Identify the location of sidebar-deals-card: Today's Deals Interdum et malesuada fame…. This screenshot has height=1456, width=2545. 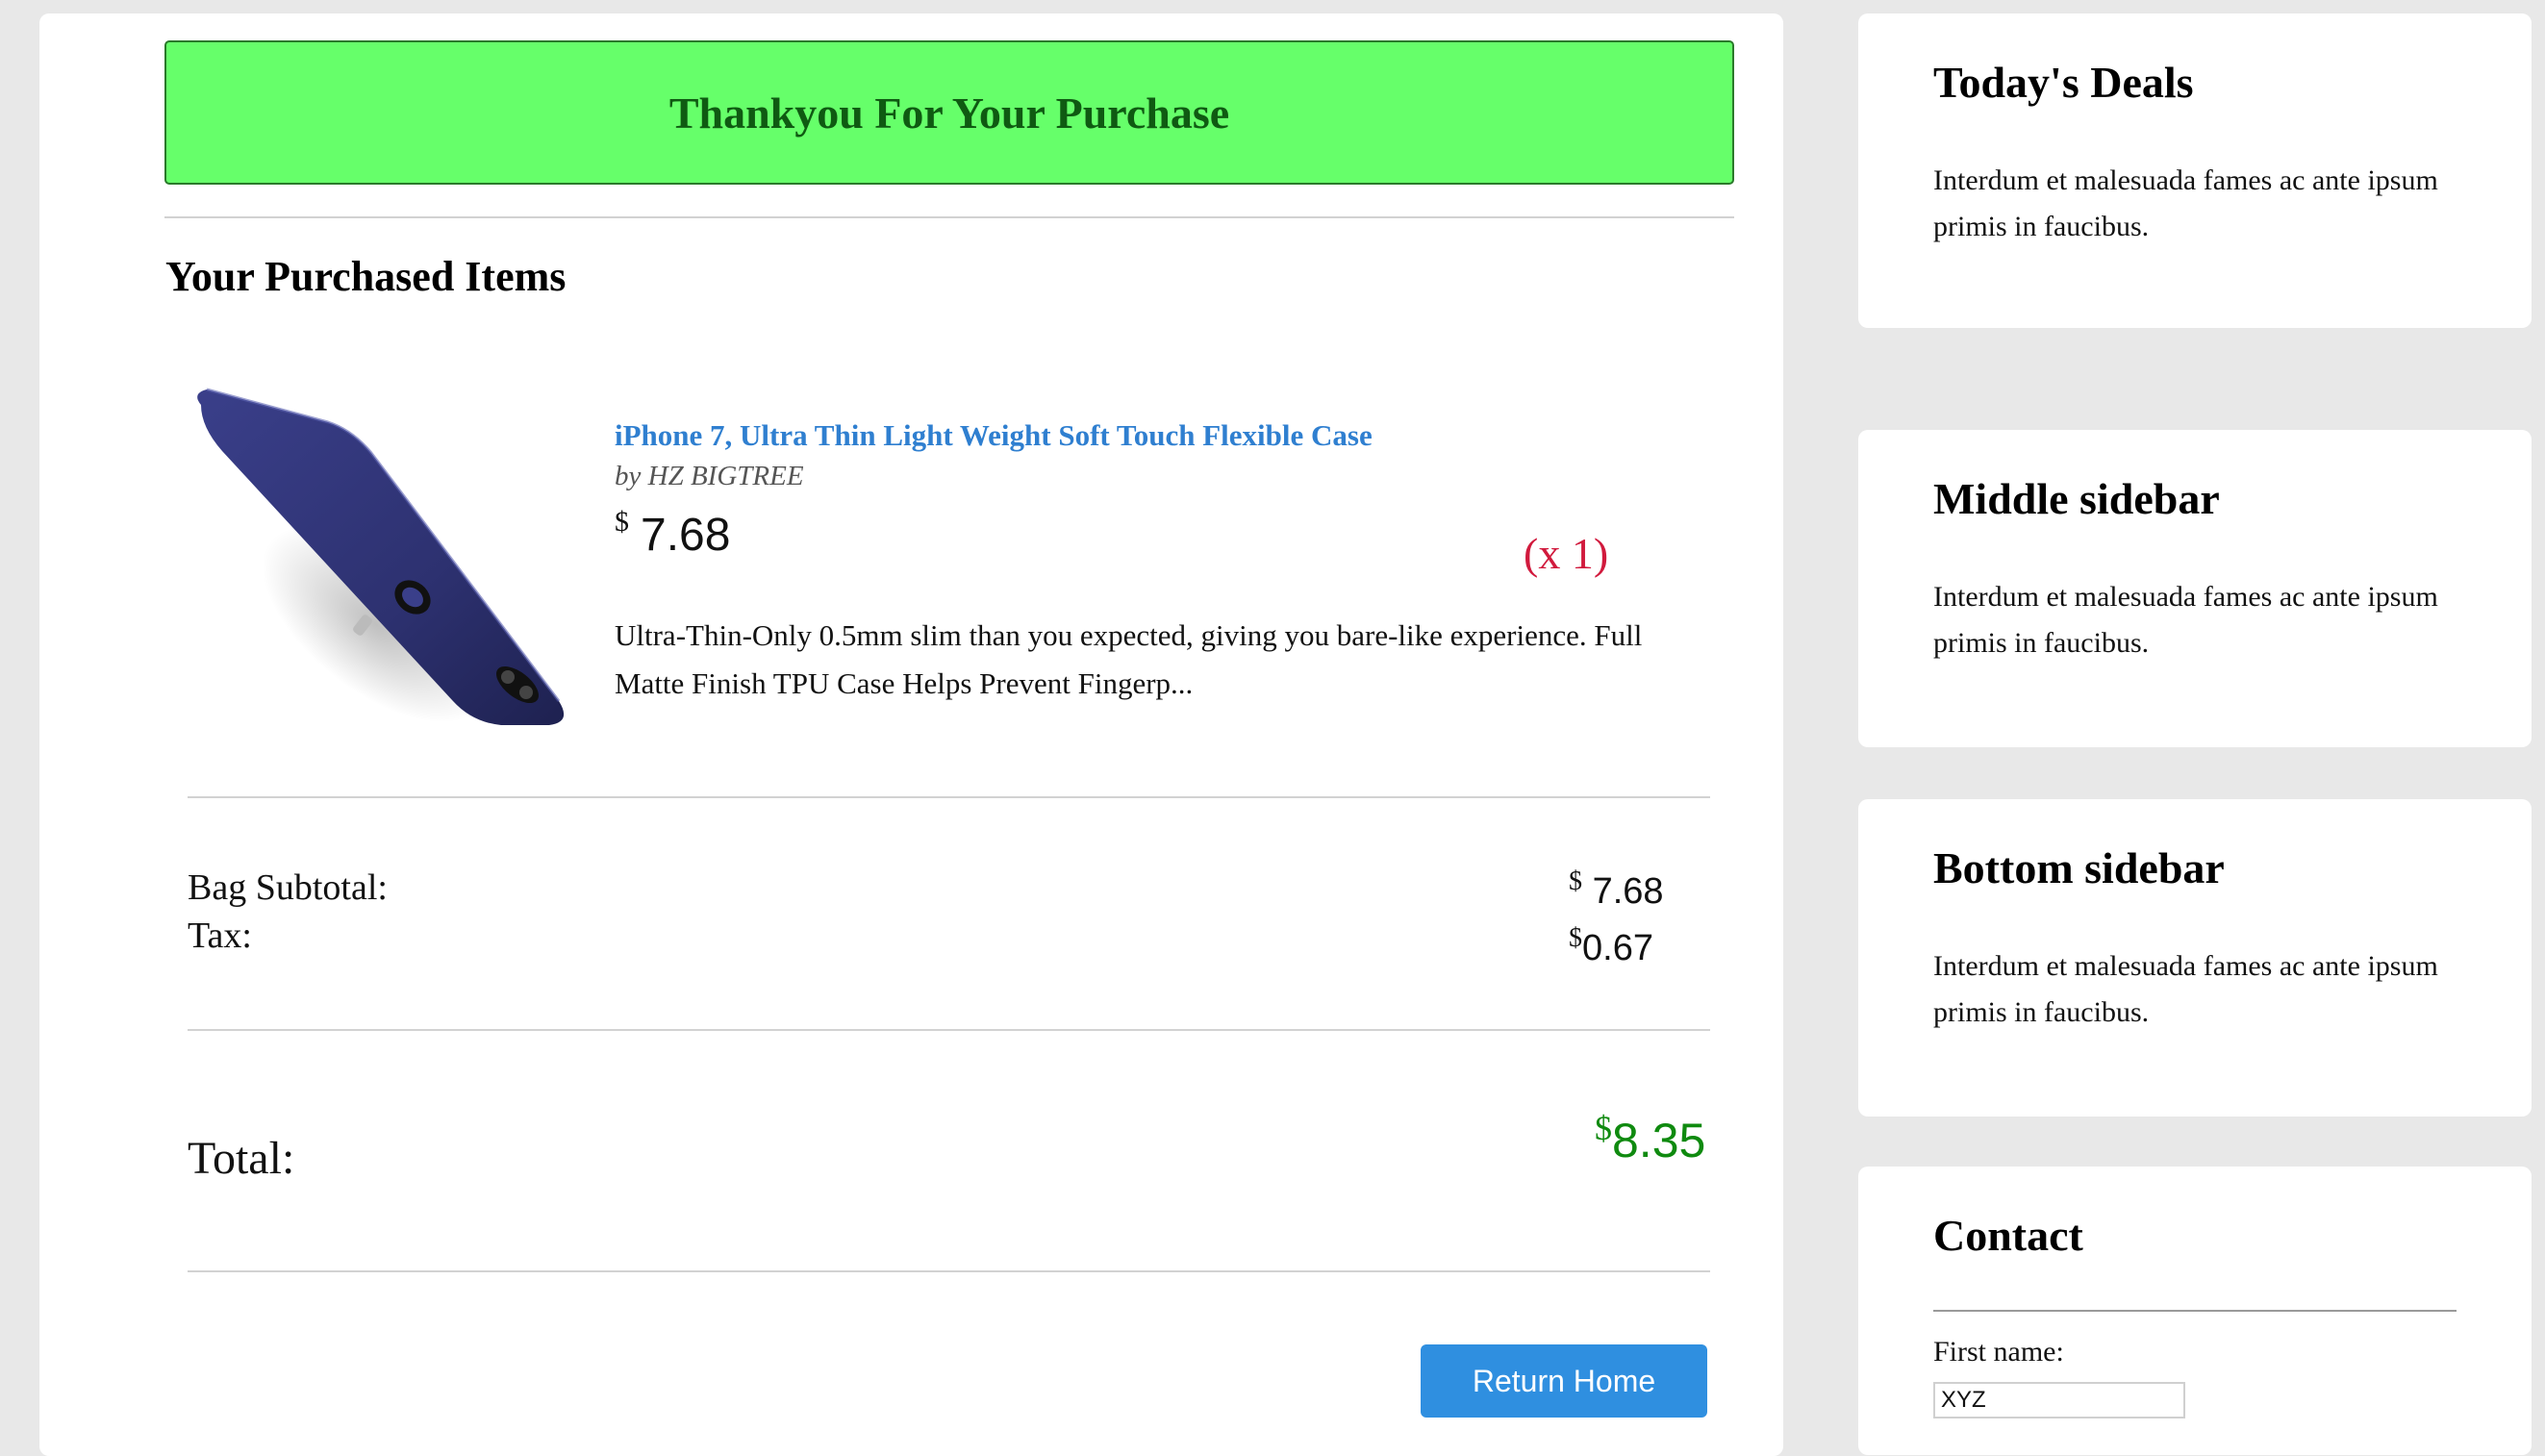
(2195, 170).